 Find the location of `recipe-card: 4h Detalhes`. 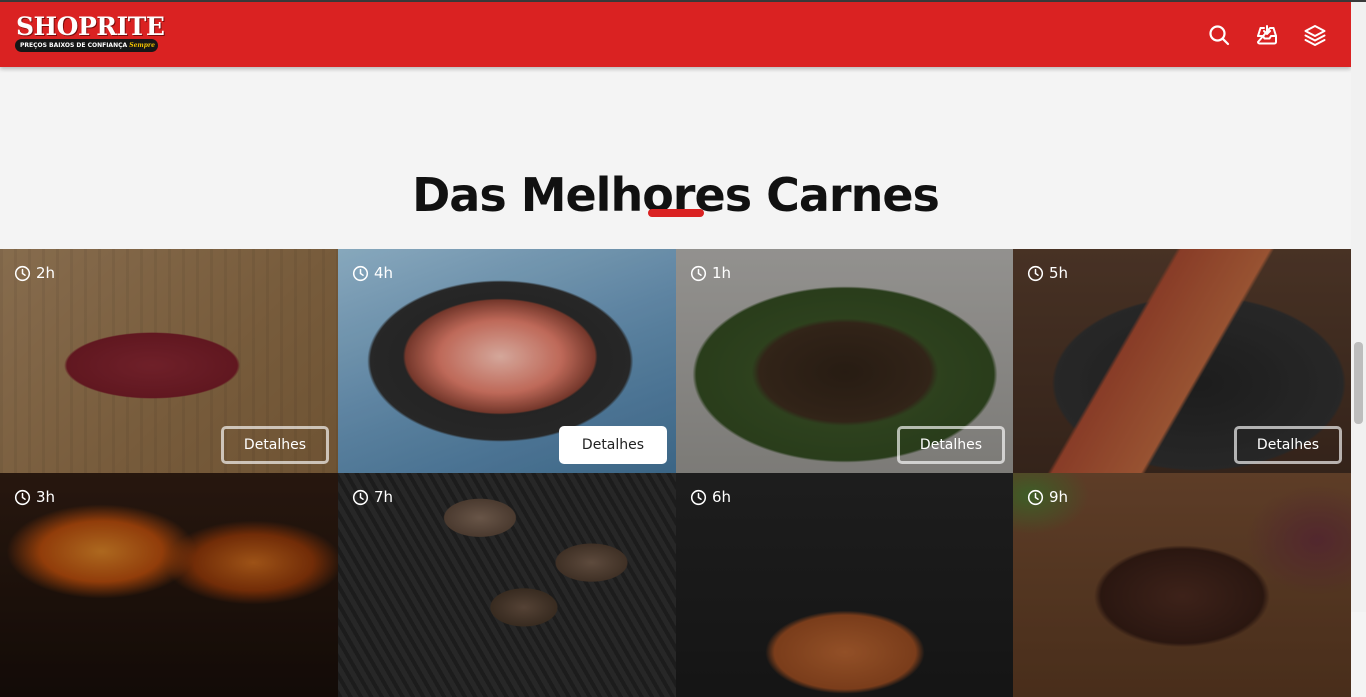

recipe-card: 4h Detalhes is located at coordinates (507, 361).